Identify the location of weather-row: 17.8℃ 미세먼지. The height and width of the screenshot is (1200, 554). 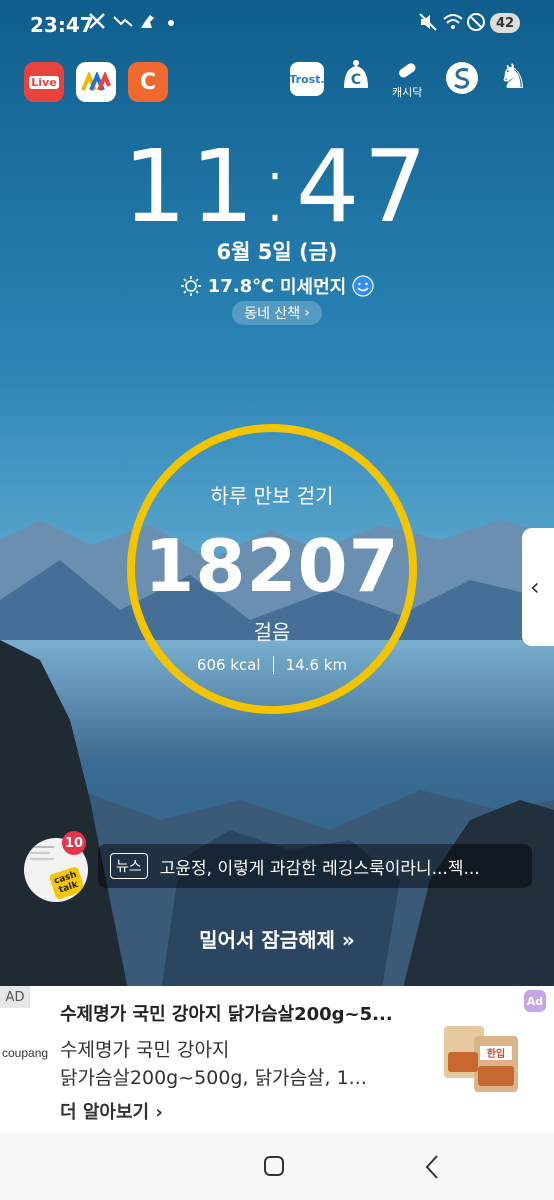
(277, 286).